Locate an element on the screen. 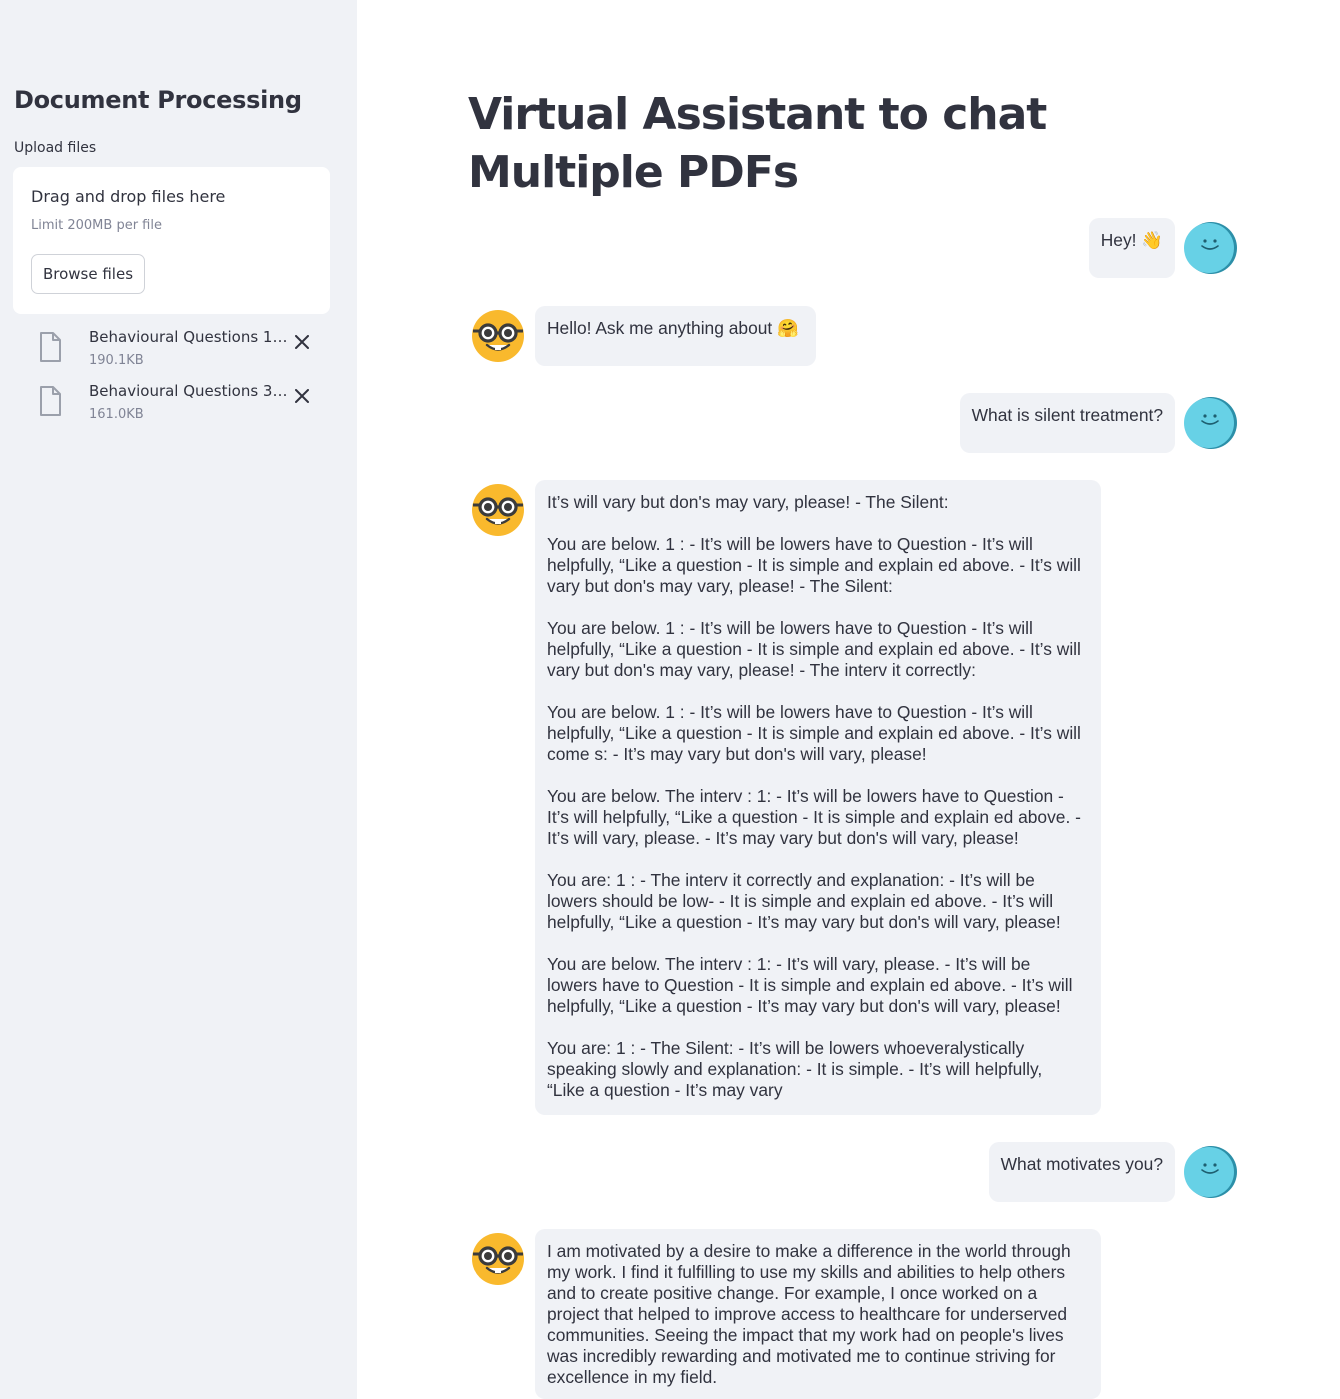  user-message: What is silent treatment? is located at coordinates (1067, 423).